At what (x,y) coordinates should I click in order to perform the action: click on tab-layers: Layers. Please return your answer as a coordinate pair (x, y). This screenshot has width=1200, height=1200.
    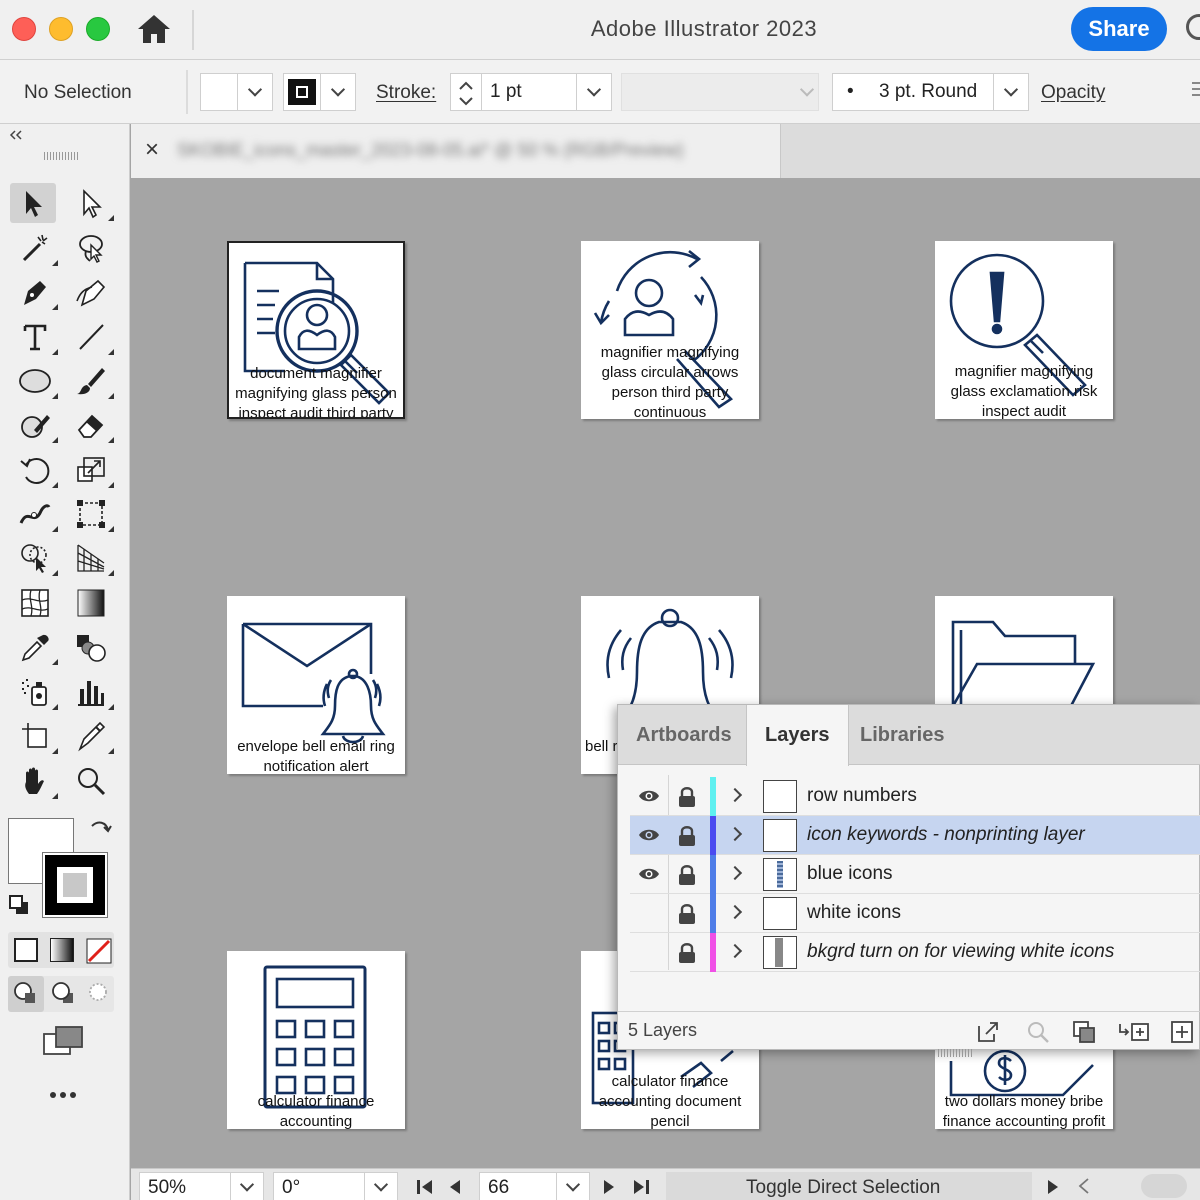
    Looking at the image, I should click on (797, 735).